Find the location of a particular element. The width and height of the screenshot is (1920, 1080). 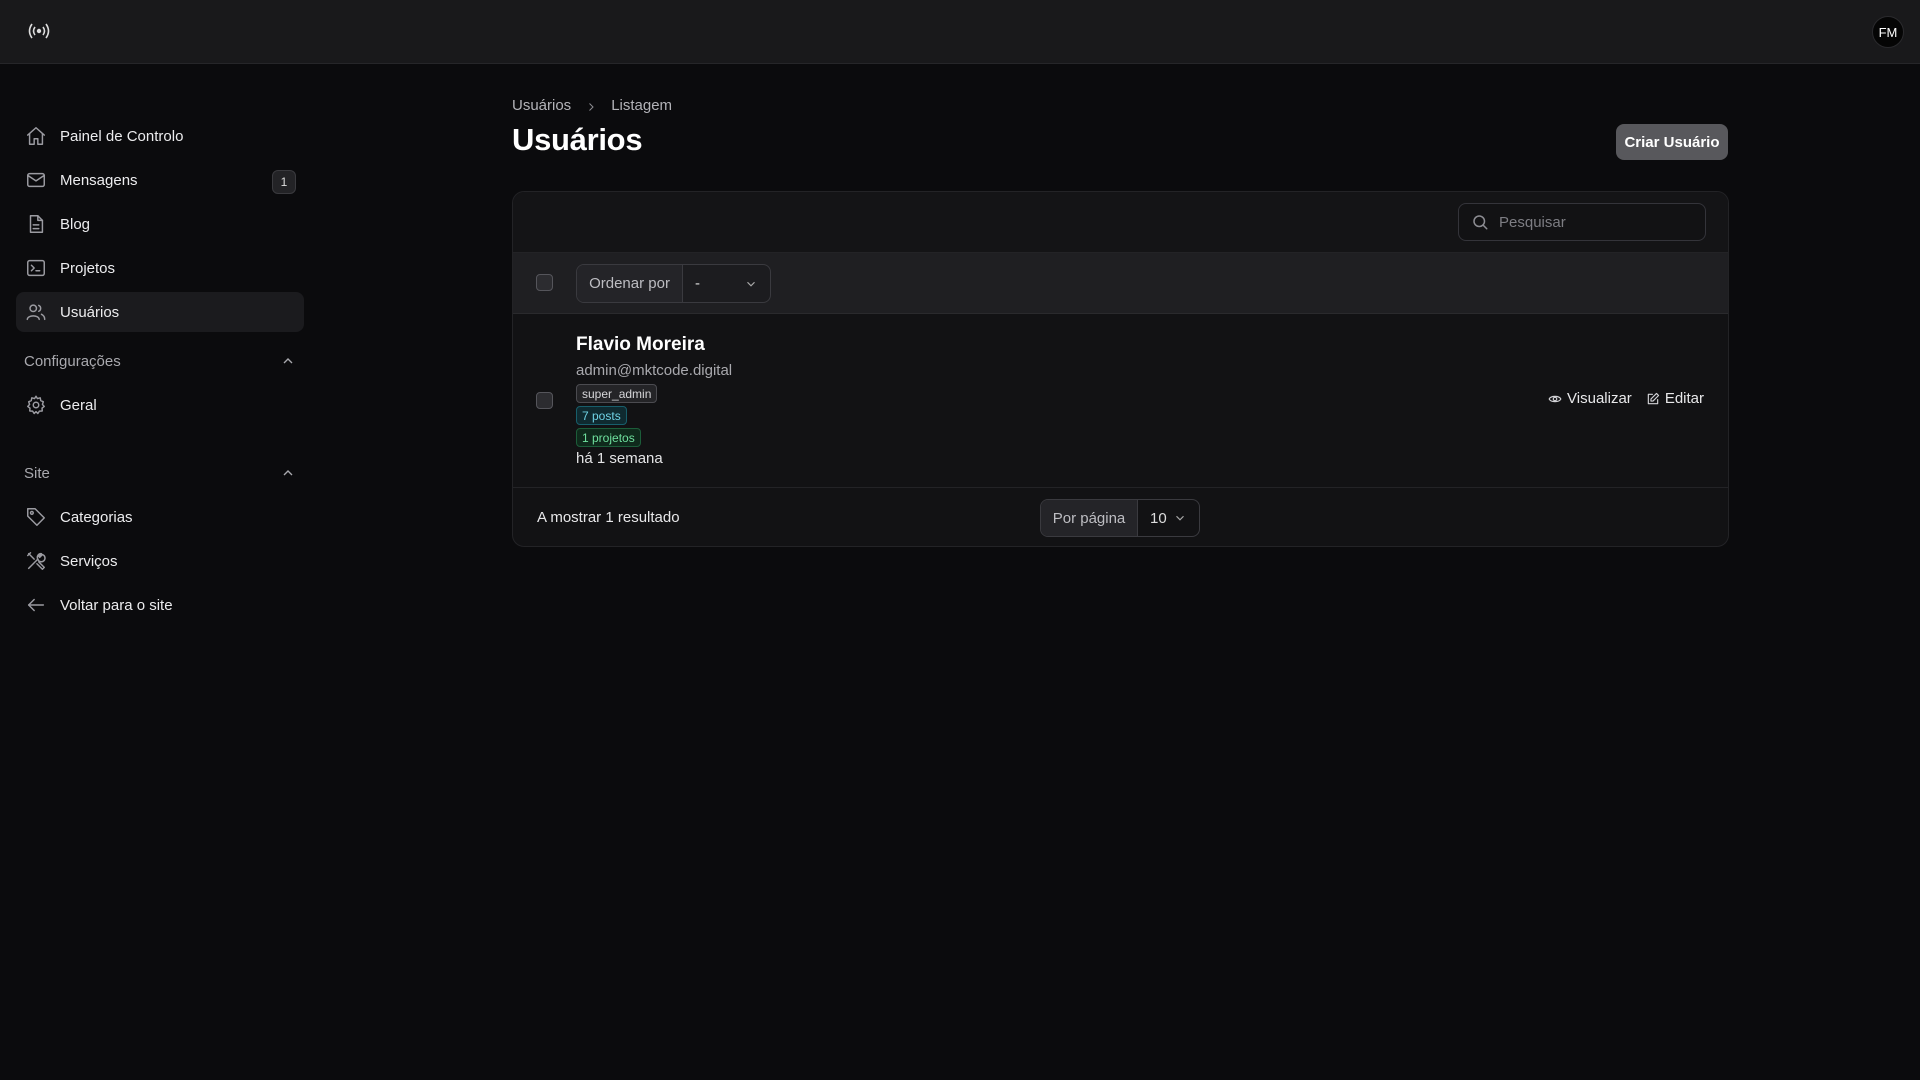

broadcast-logo-icon is located at coordinates (39, 31).